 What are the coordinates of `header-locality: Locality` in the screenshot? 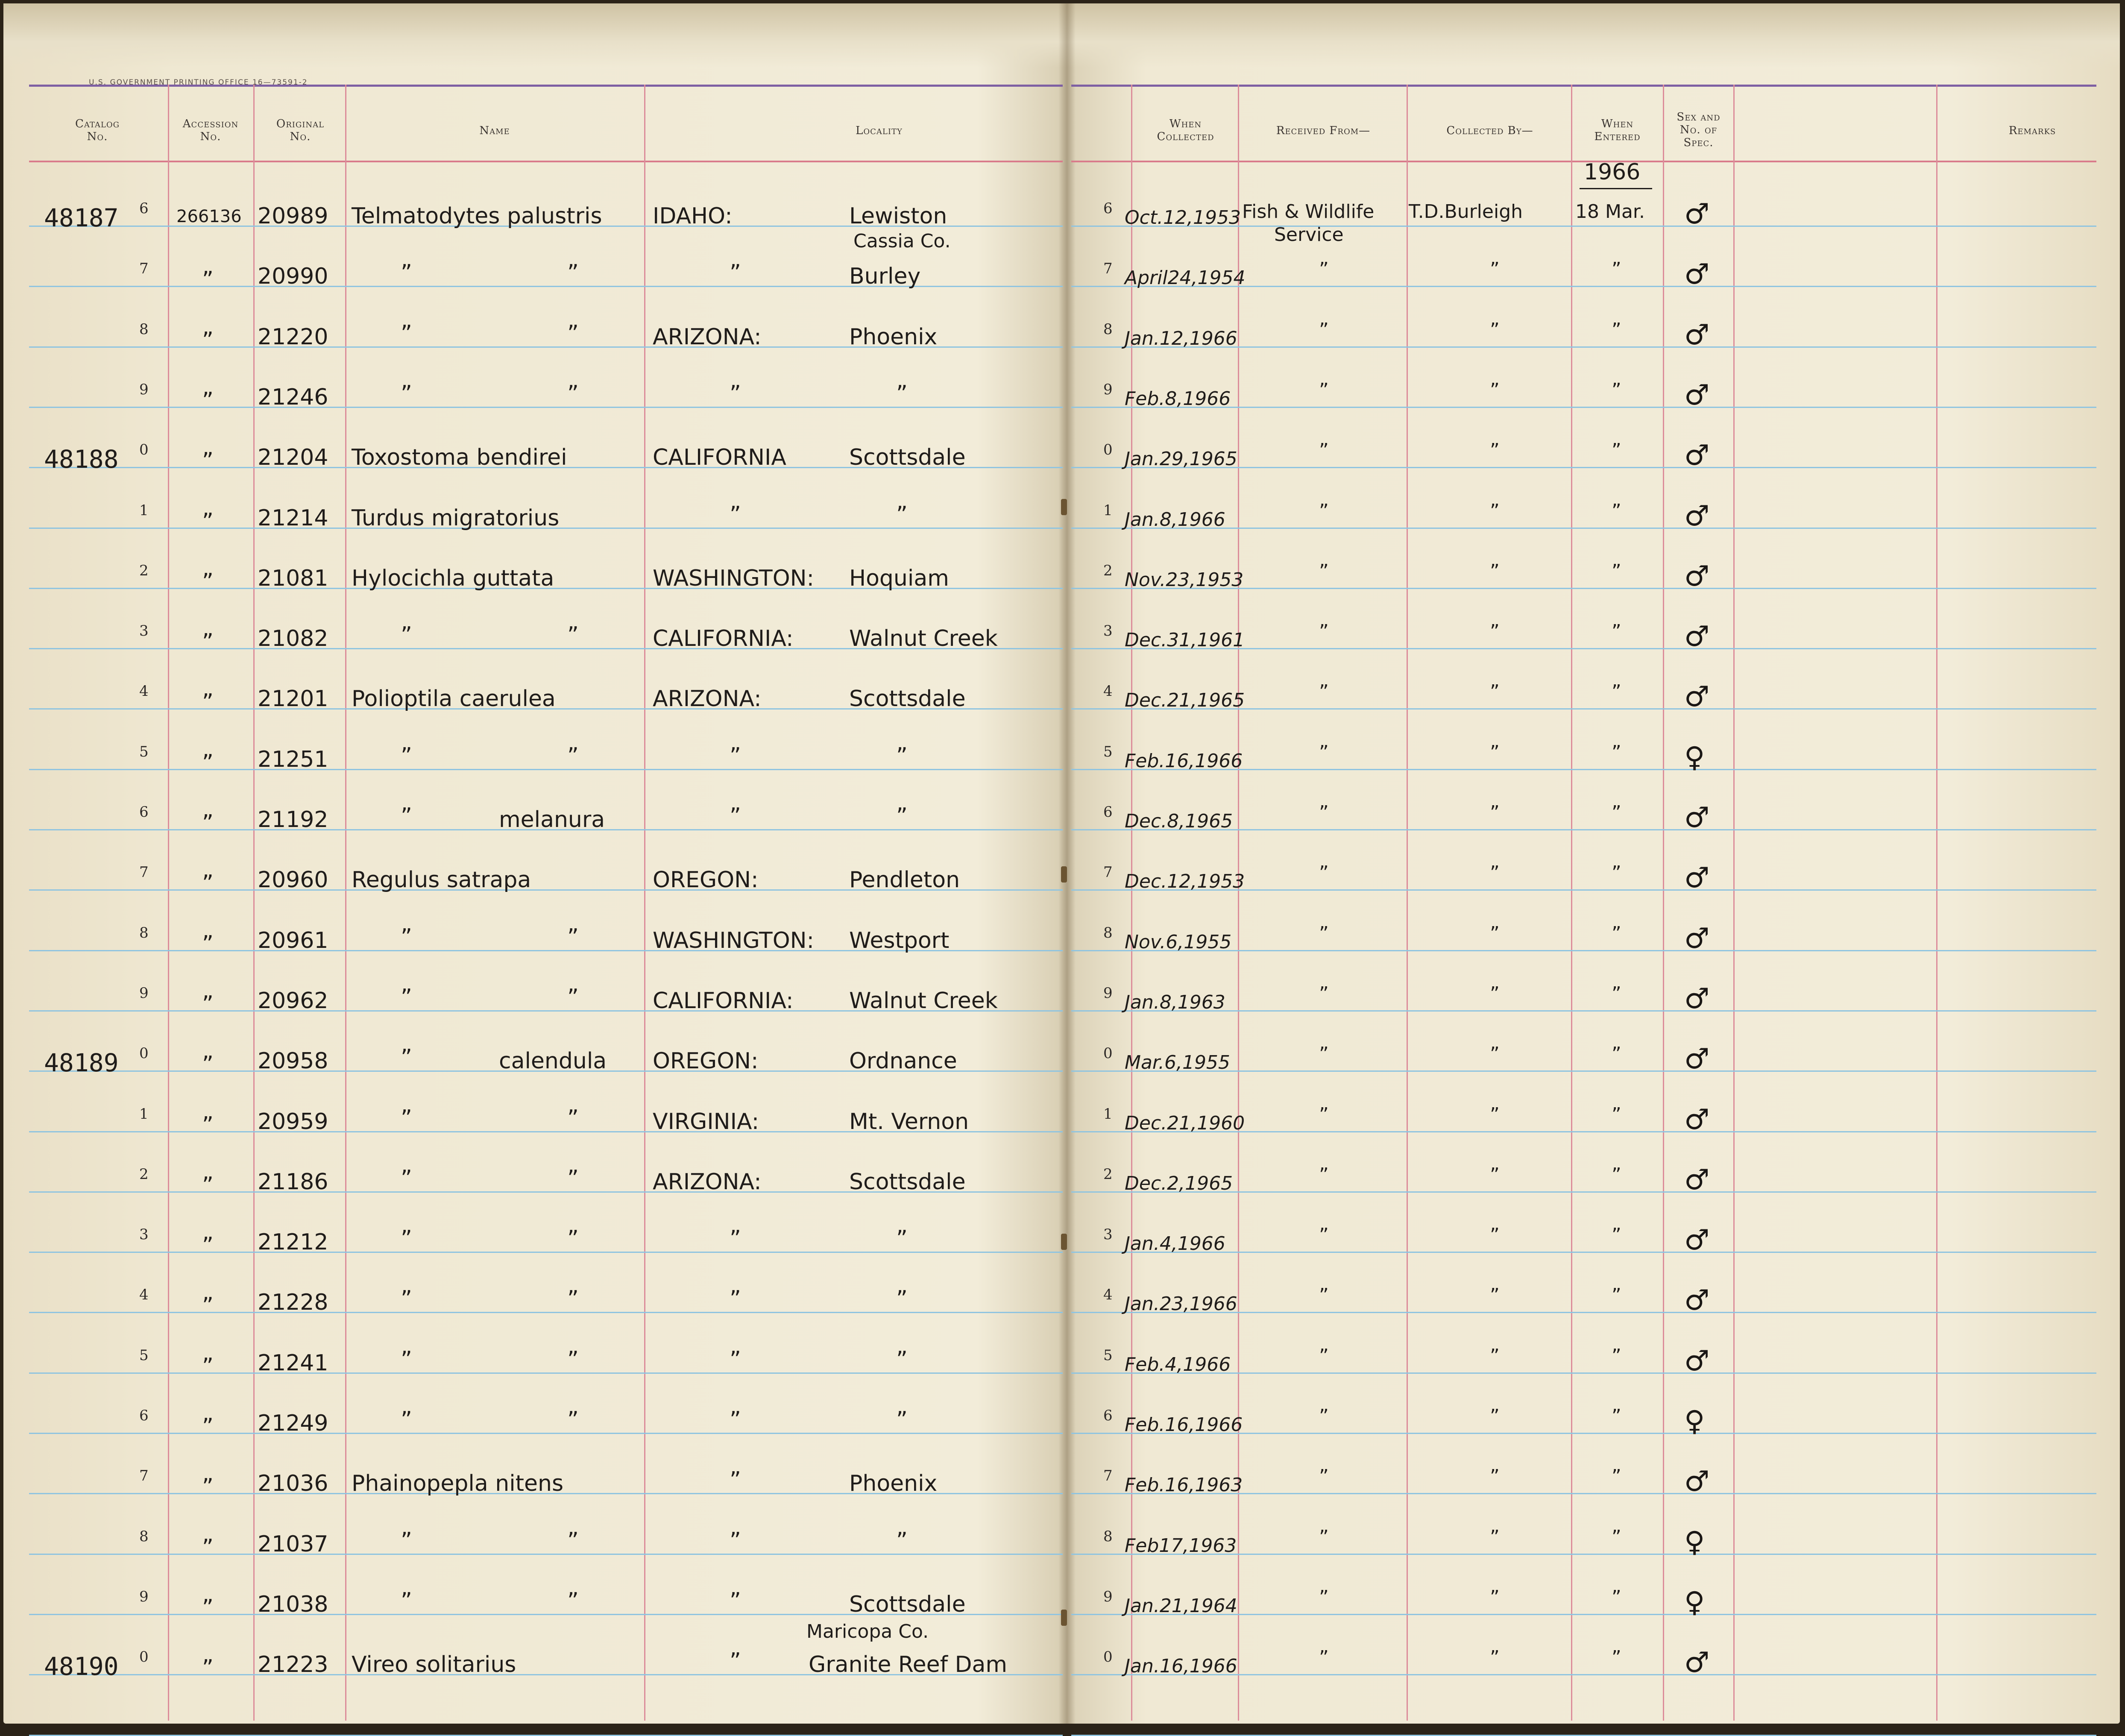 It's located at (879, 130).